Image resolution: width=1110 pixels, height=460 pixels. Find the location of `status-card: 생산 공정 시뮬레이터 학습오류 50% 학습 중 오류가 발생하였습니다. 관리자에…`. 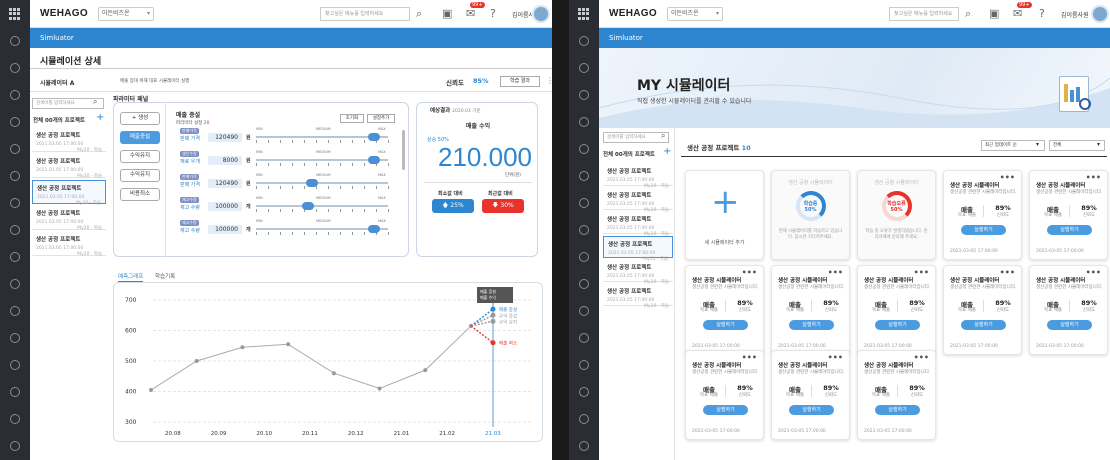

status-card: 생산 공정 시뮬레이터 학습오류 50% 학습 중 오류가 발생하였습니다. 관리자에… is located at coordinates (896, 215).